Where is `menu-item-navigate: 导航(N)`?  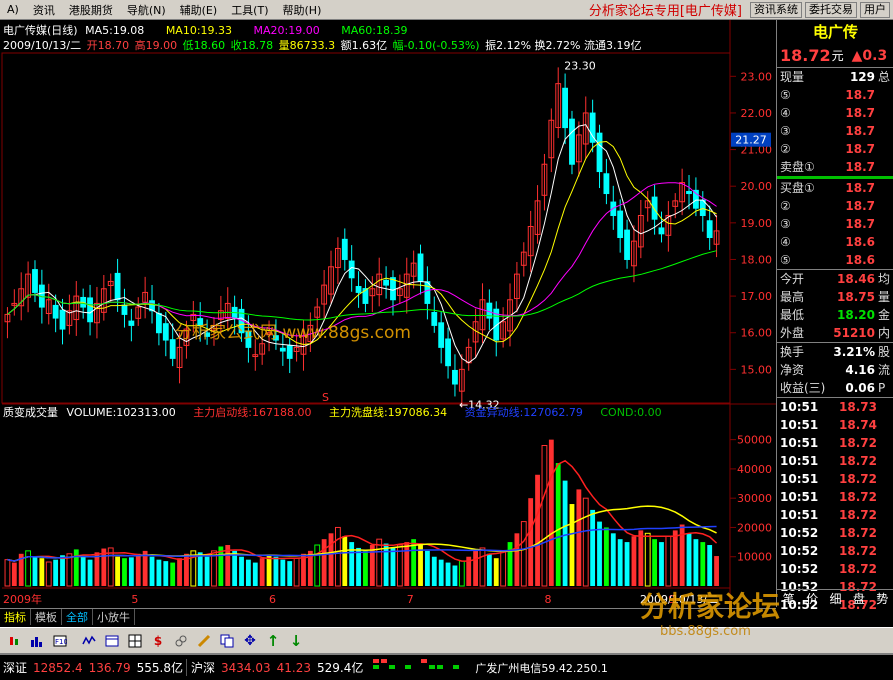 menu-item-navigate: 导航(N) is located at coordinates (146, 10).